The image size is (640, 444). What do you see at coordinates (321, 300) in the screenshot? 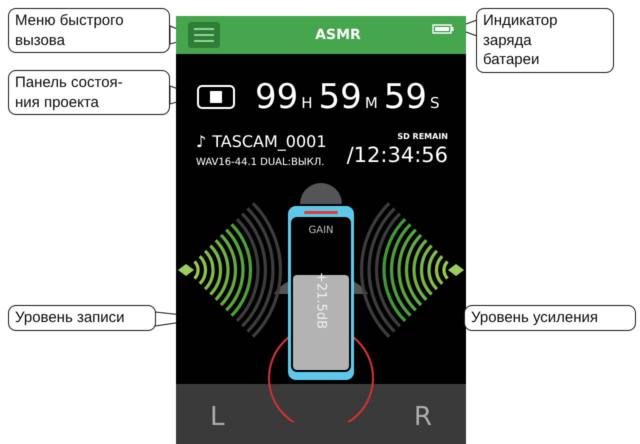
I see `gain-value: +21.5dB` at bounding box center [321, 300].